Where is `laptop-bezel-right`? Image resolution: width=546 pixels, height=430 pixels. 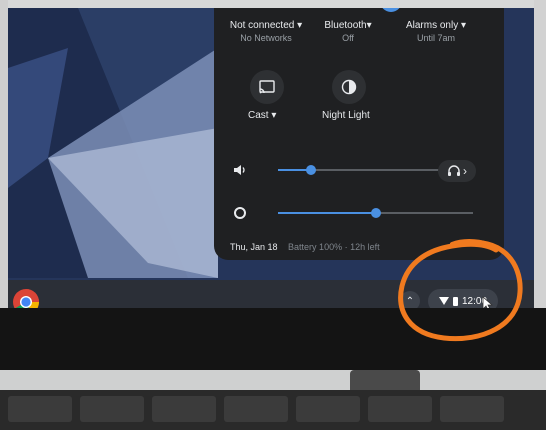 laptop-bezel-right is located at coordinates (540, 170).